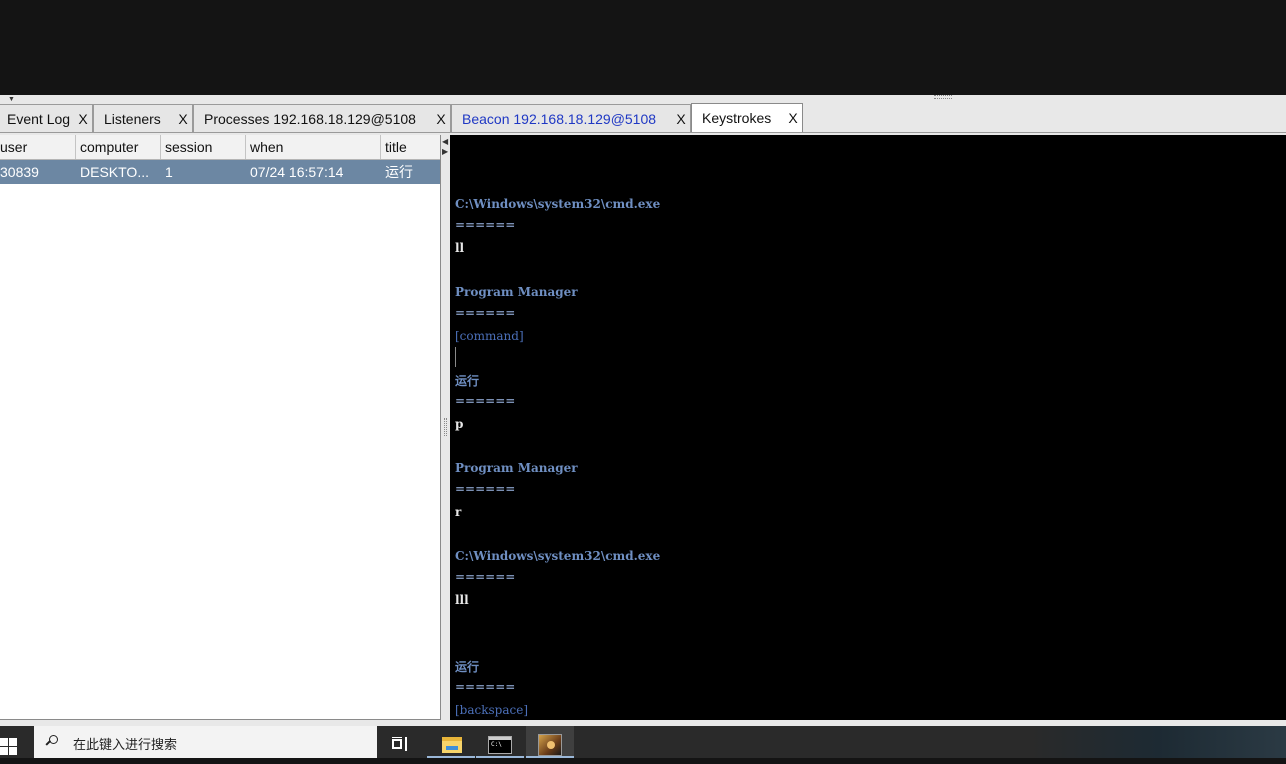  I want to click on desktop-top-area, so click(643, 47).